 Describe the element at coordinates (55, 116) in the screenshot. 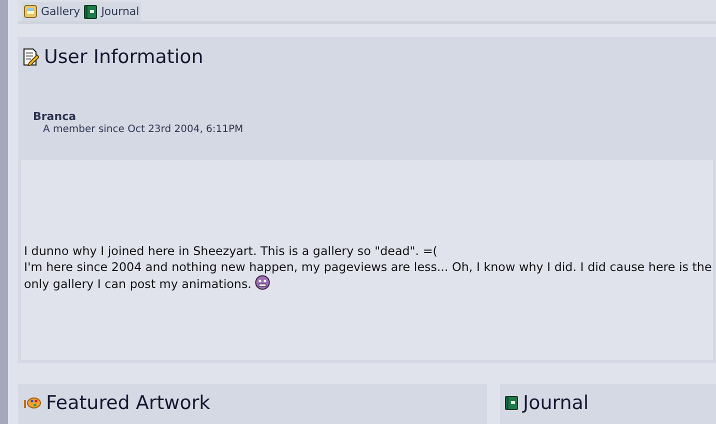

I see `username: Branca` at that location.